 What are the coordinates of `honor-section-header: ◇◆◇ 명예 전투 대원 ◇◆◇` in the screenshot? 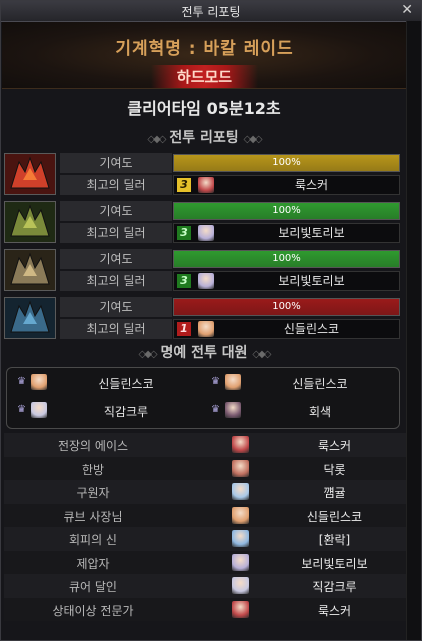 It's located at (204, 352).